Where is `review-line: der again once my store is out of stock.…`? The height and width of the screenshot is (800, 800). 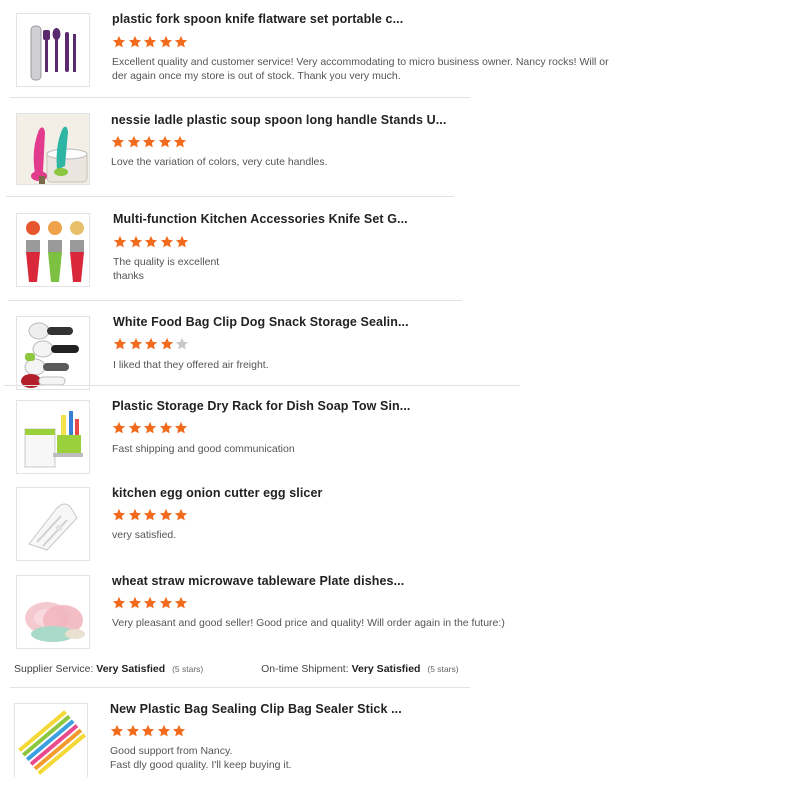 review-line: der again once my store is out of stock.… is located at coordinates (256, 76).